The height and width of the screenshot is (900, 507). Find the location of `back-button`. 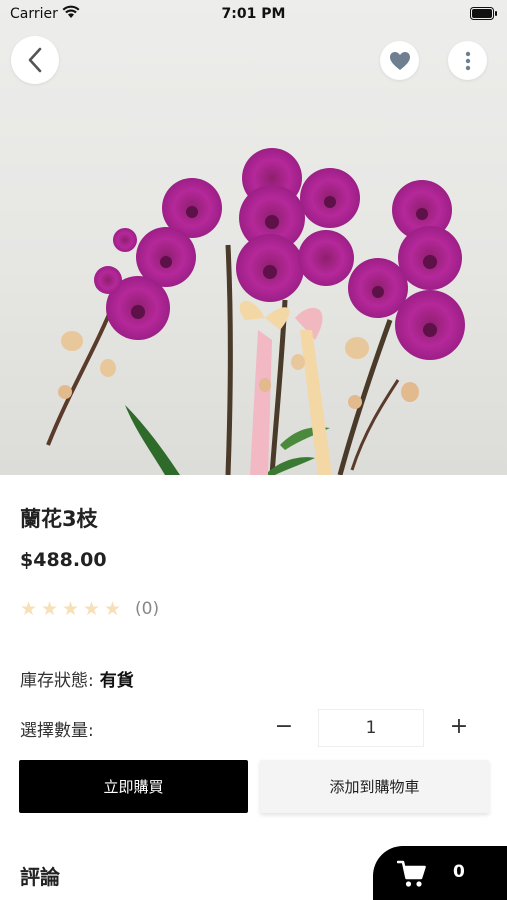

back-button is located at coordinates (35, 60).